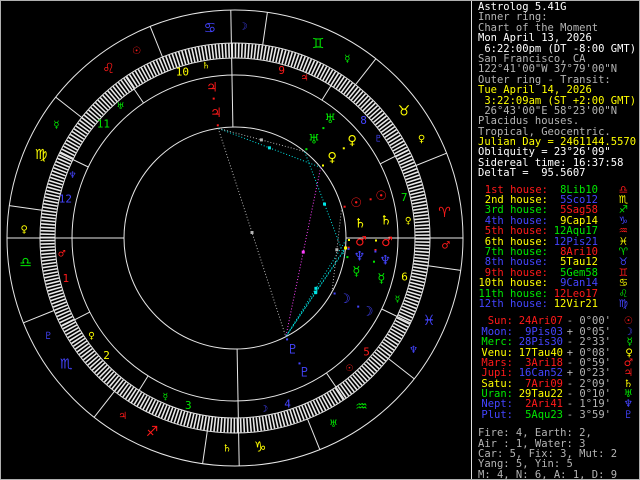 This screenshot has width=640, height=480. I want to click on house-cusp-value: 12Vir21, so click(575, 303).